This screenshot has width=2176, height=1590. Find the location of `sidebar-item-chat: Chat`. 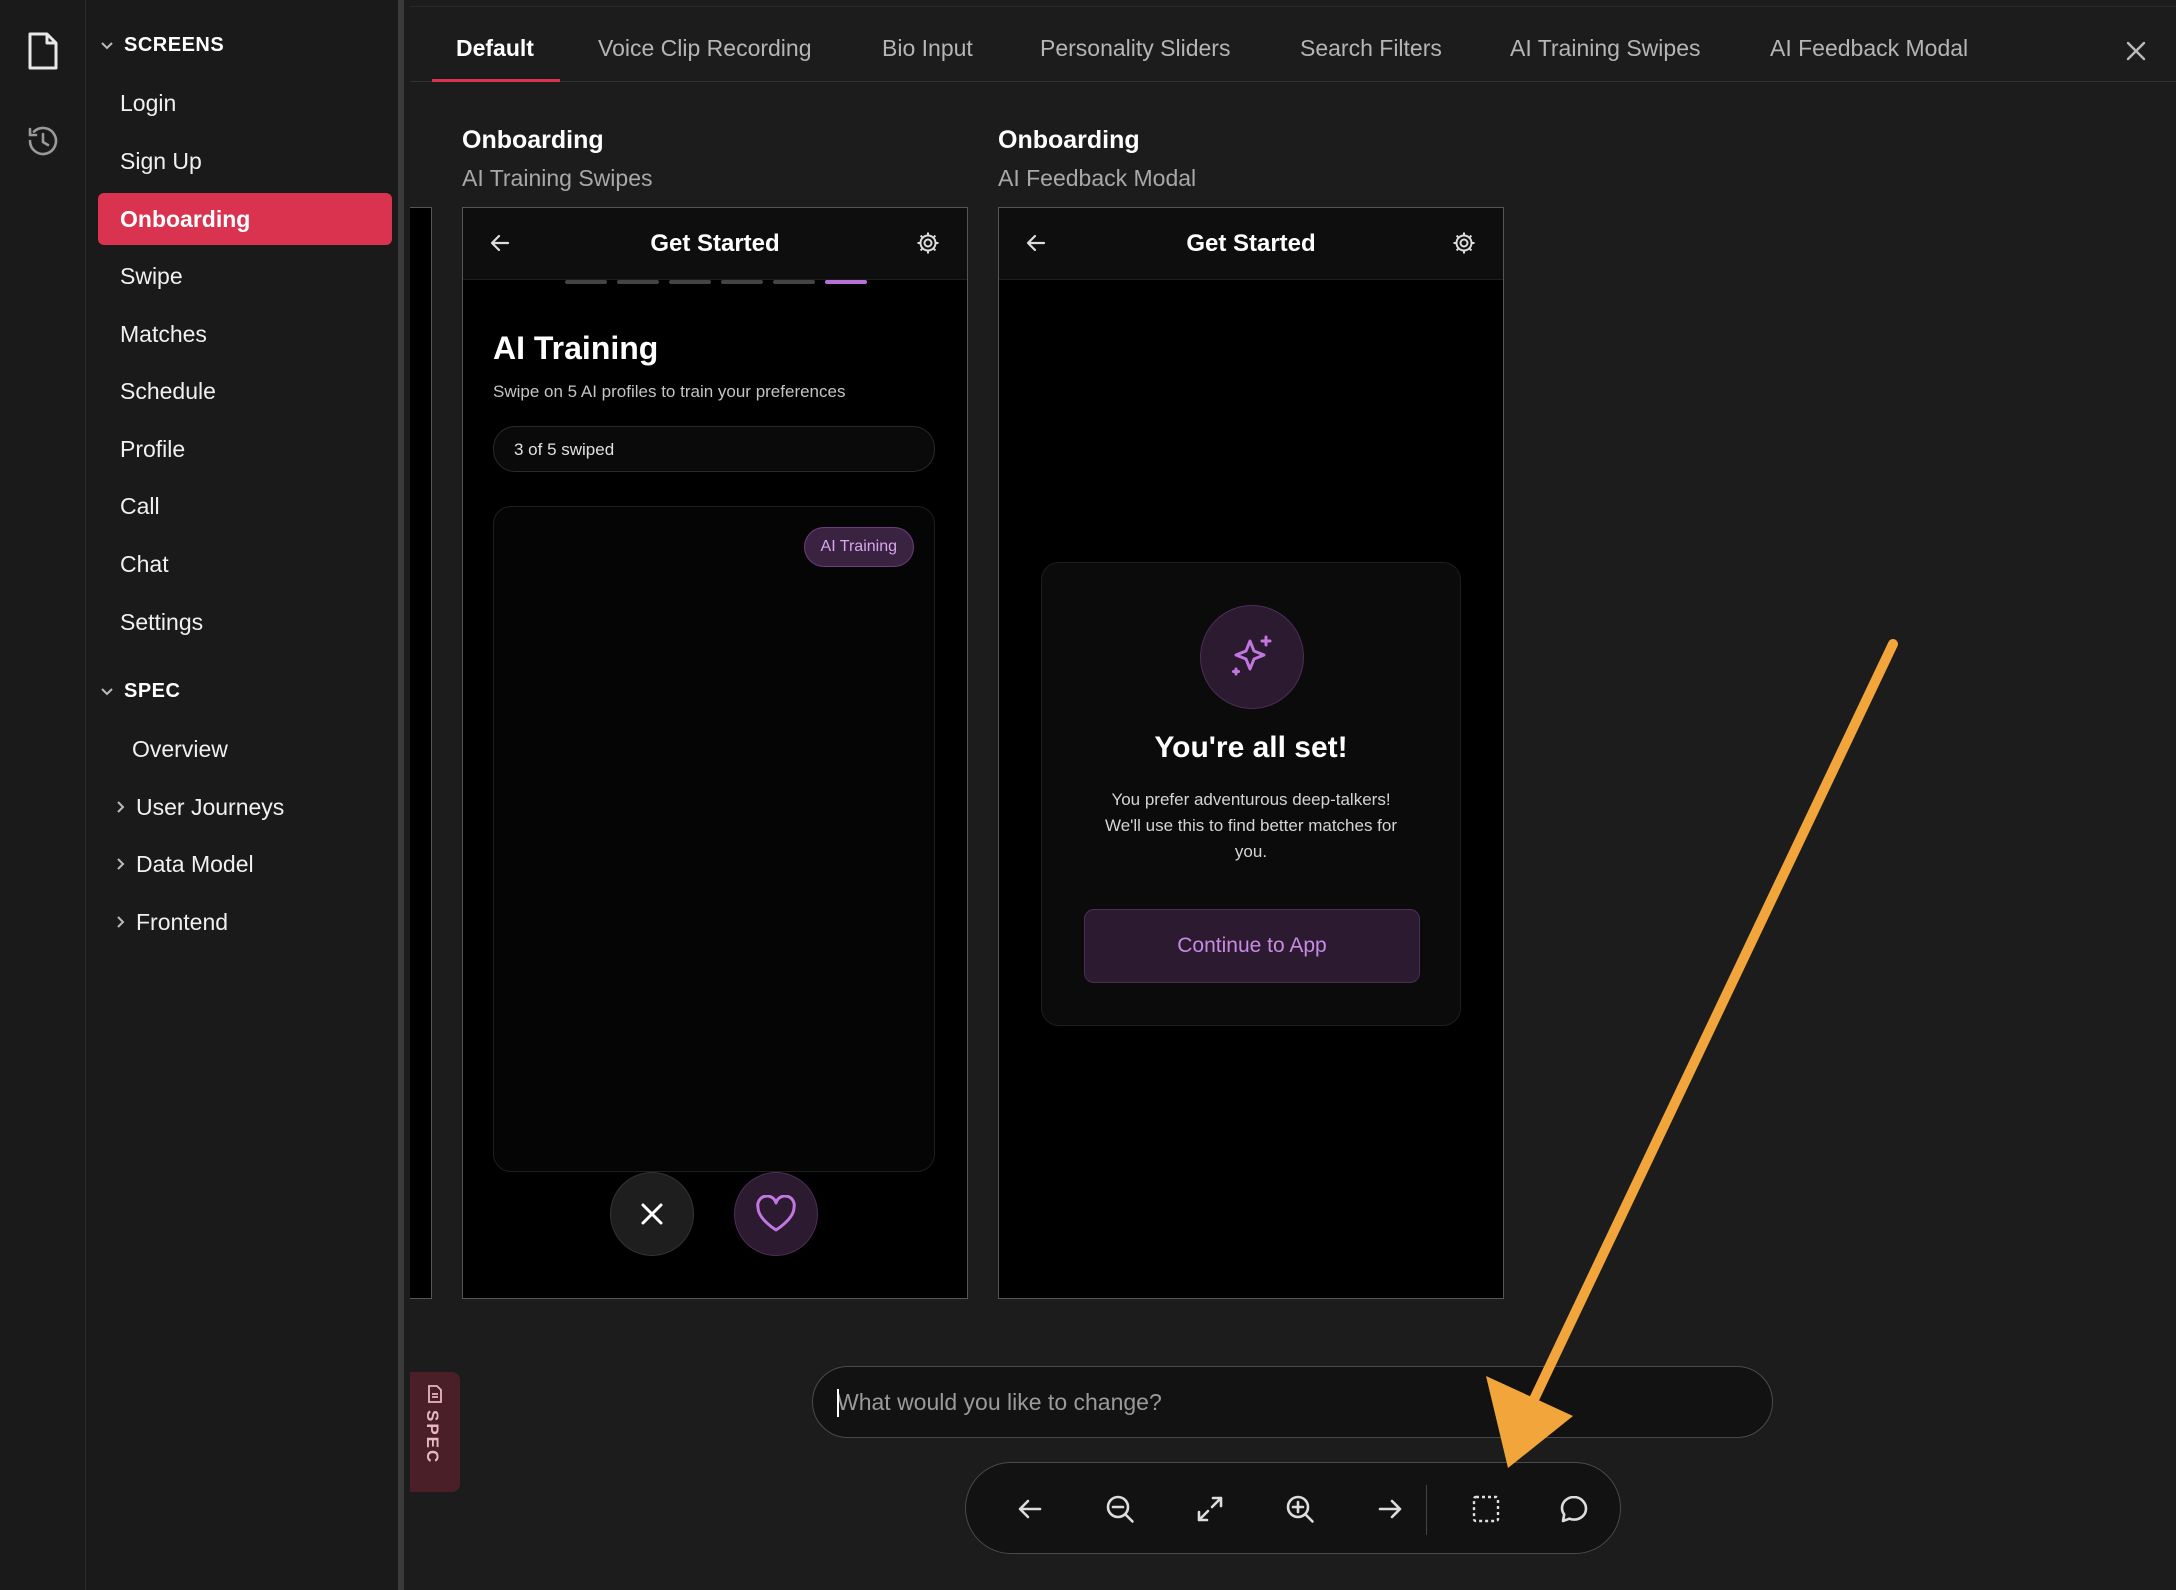

sidebar-item-chat: Chat is located at coordinates (245, 564).